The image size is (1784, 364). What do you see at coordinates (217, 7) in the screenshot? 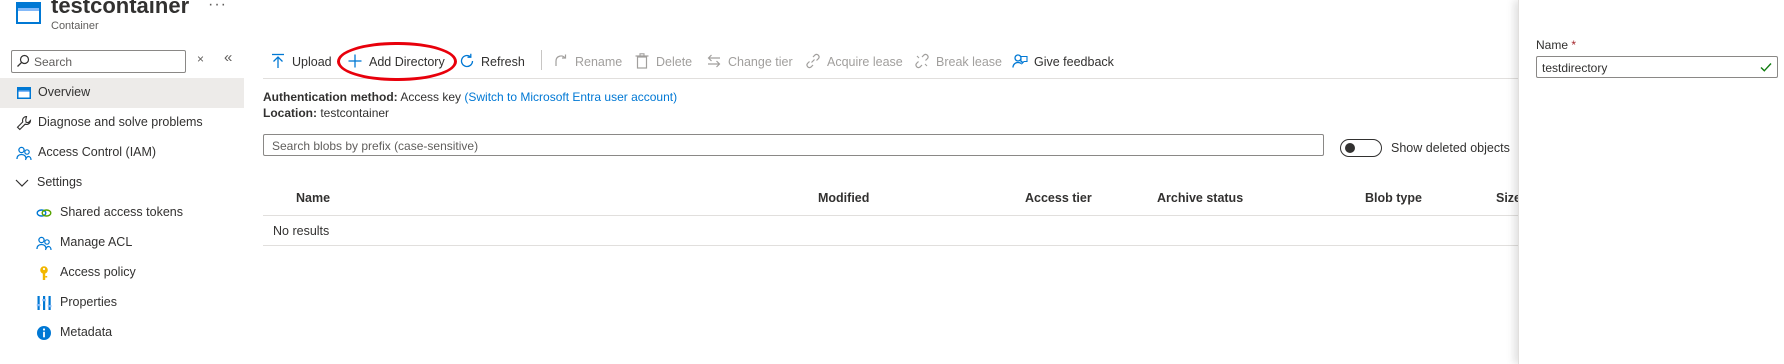
I see `more-options-button: ···` at bounding box center [217, 7].